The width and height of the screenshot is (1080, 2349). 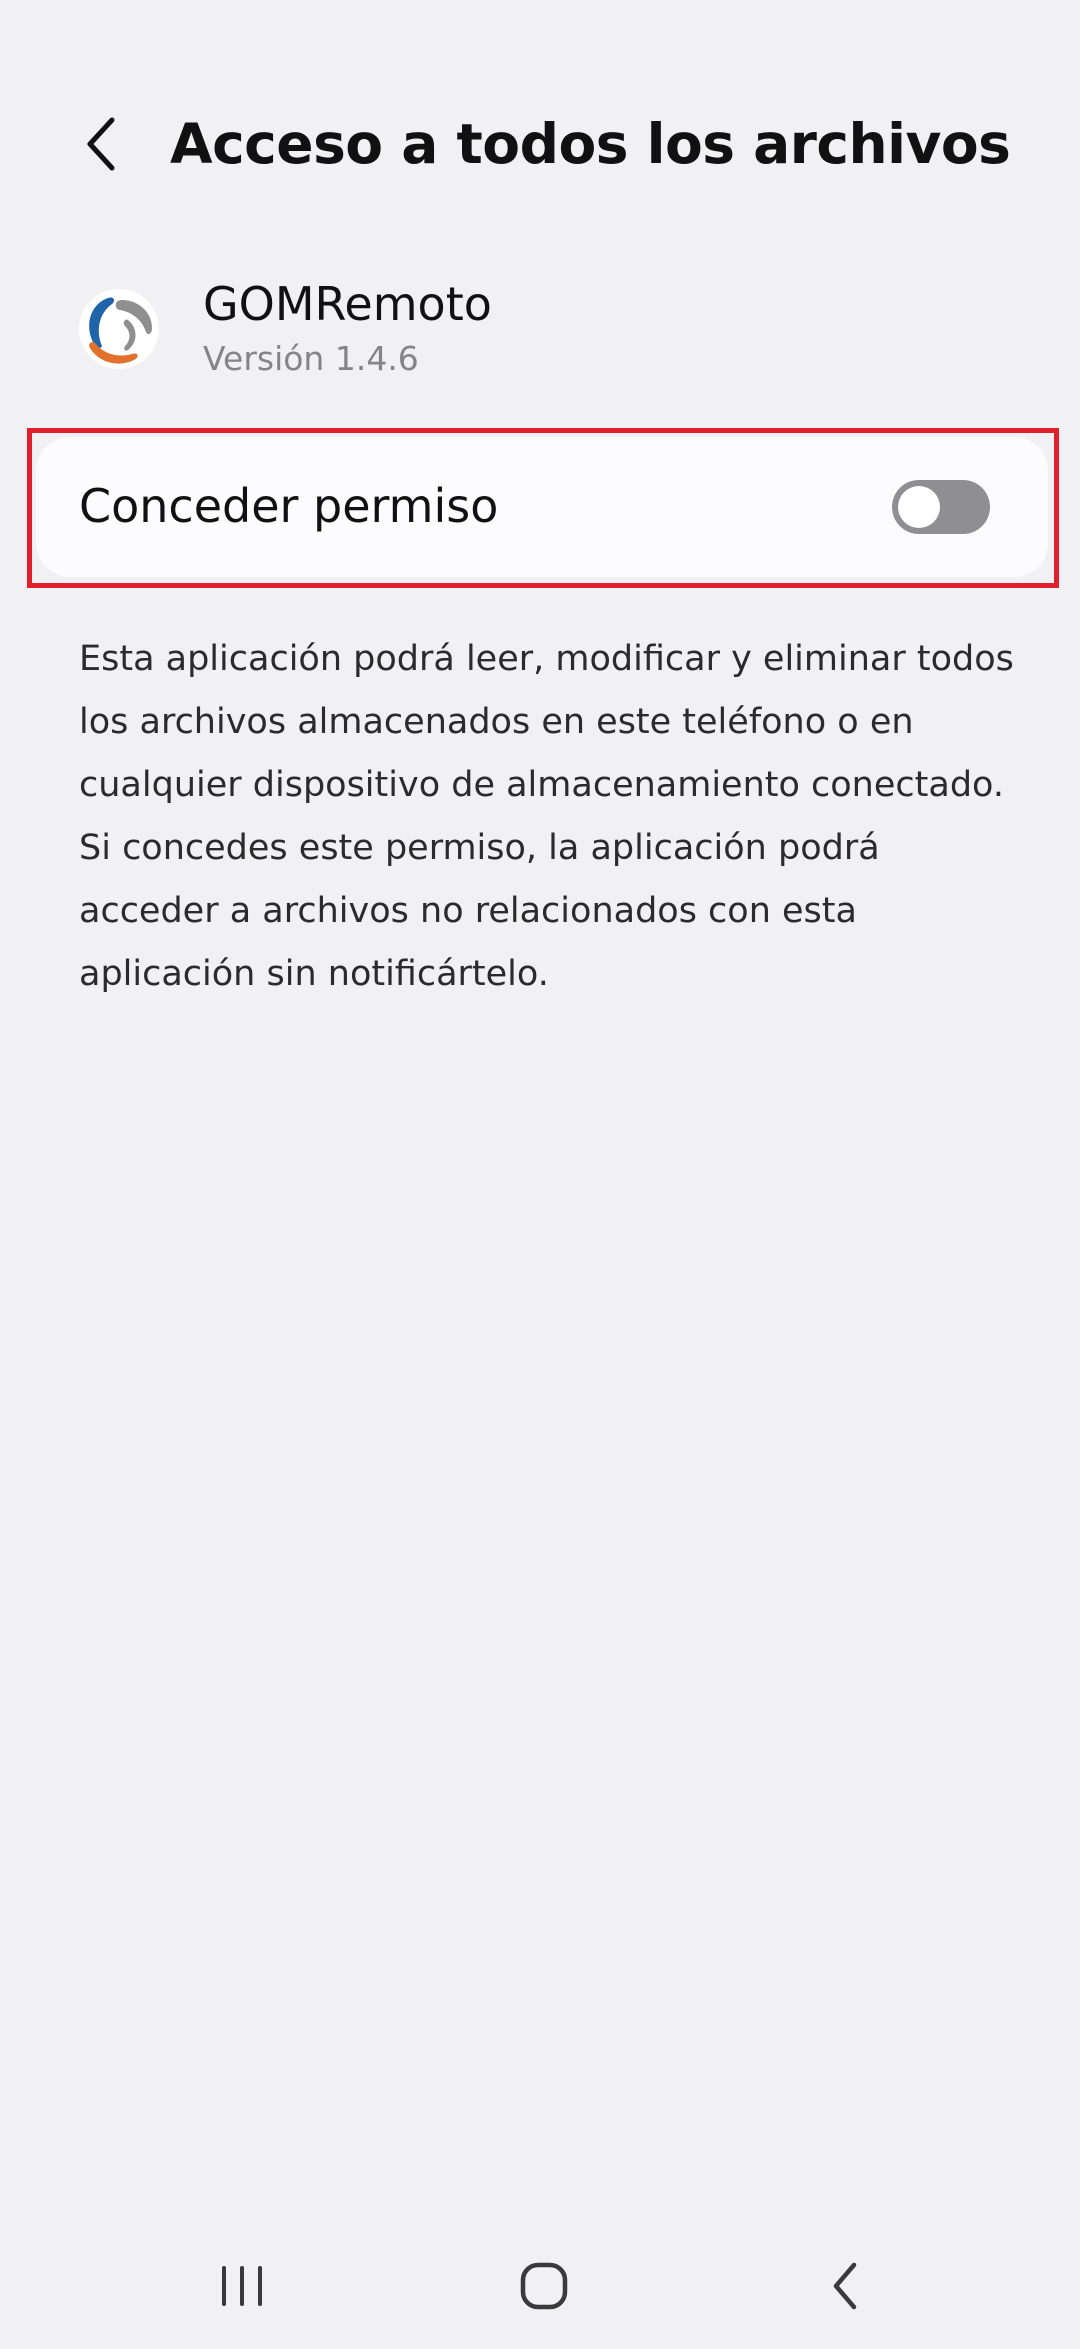 I want to click on top-app-bar: Acceso a todos los archivos, so click(x=540, y=145).